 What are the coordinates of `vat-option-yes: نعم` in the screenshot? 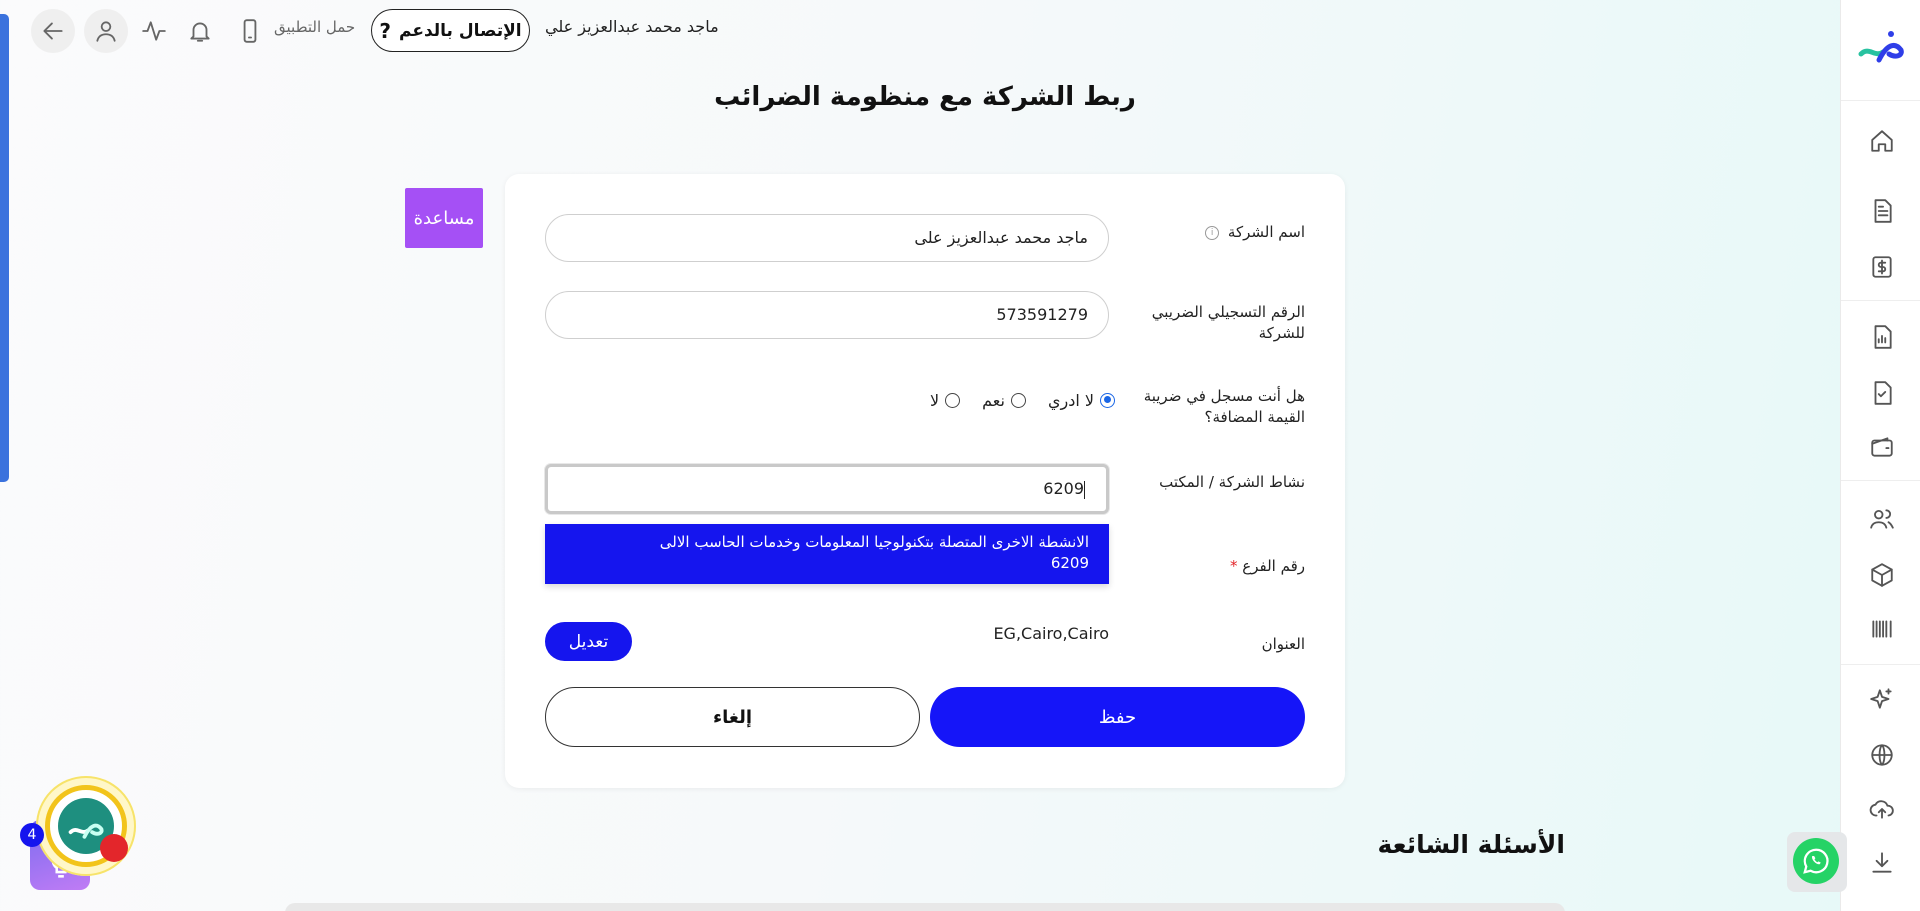 It's located at (1004, 400).